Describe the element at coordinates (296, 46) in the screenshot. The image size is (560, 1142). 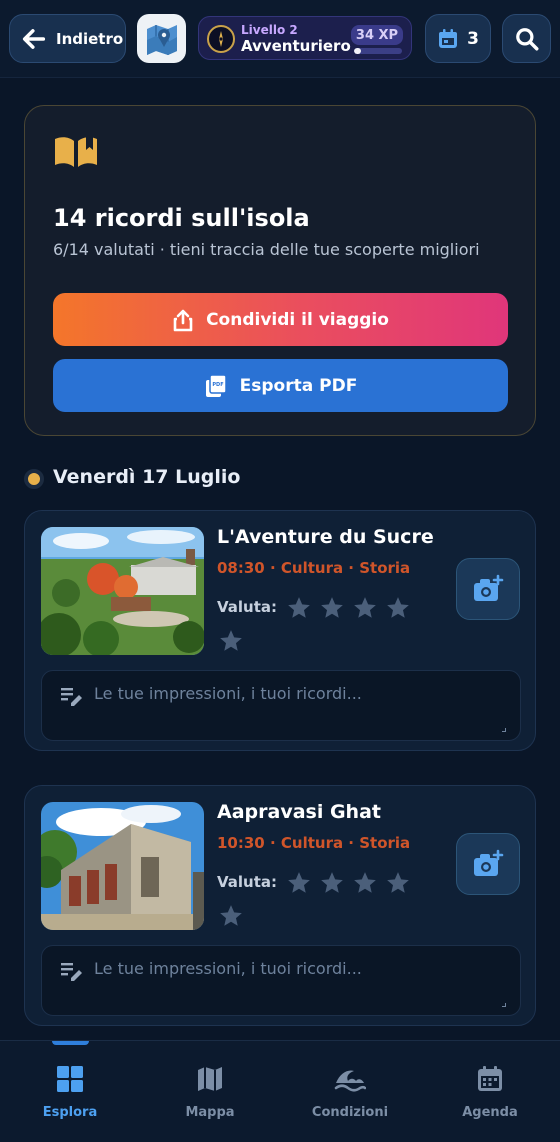
I see `level-title: Avventuriero` at that location.